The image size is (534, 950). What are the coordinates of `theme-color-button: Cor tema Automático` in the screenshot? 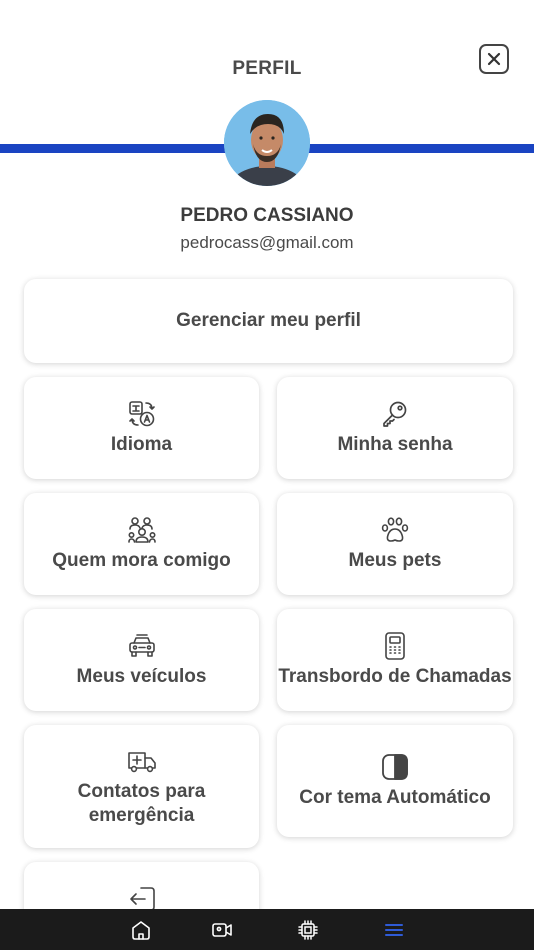 It's located at (395, 781).